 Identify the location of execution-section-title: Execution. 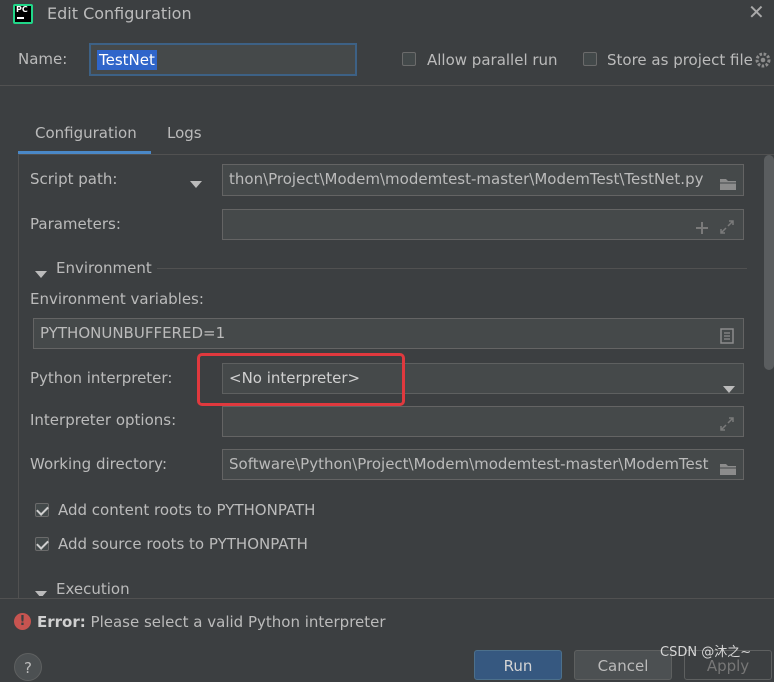
(93, 588).